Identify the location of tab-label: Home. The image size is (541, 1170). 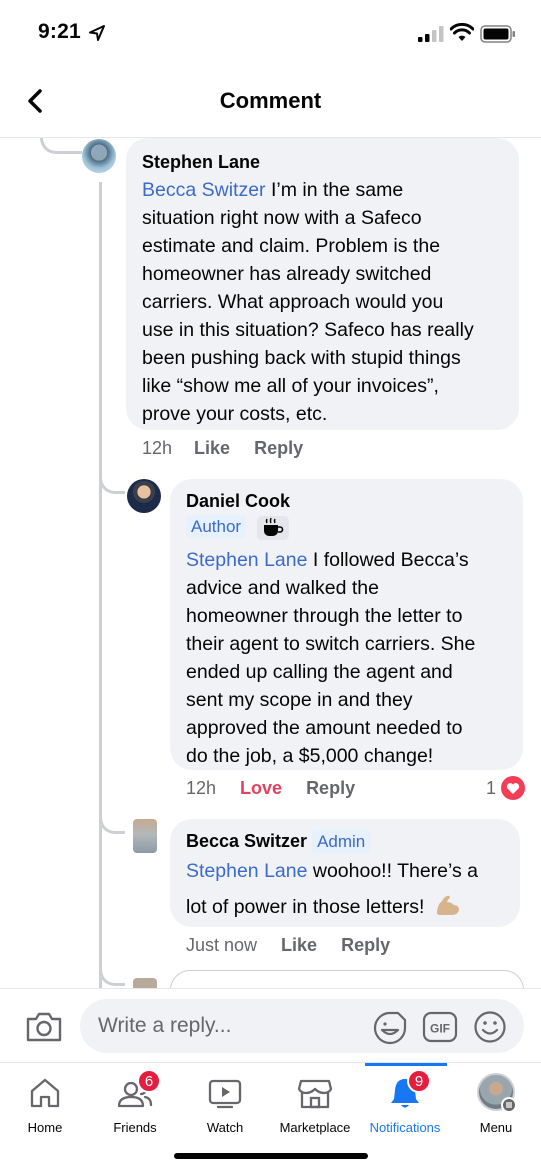
(45, 1127).